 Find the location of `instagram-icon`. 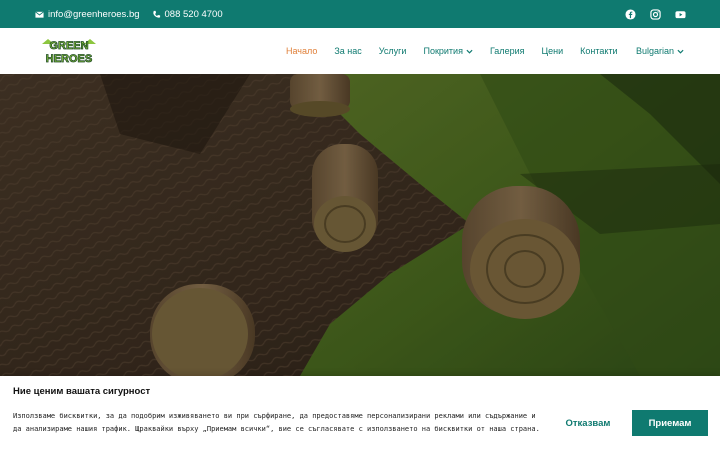

instagram-icon is located at coordinates (655, 14).